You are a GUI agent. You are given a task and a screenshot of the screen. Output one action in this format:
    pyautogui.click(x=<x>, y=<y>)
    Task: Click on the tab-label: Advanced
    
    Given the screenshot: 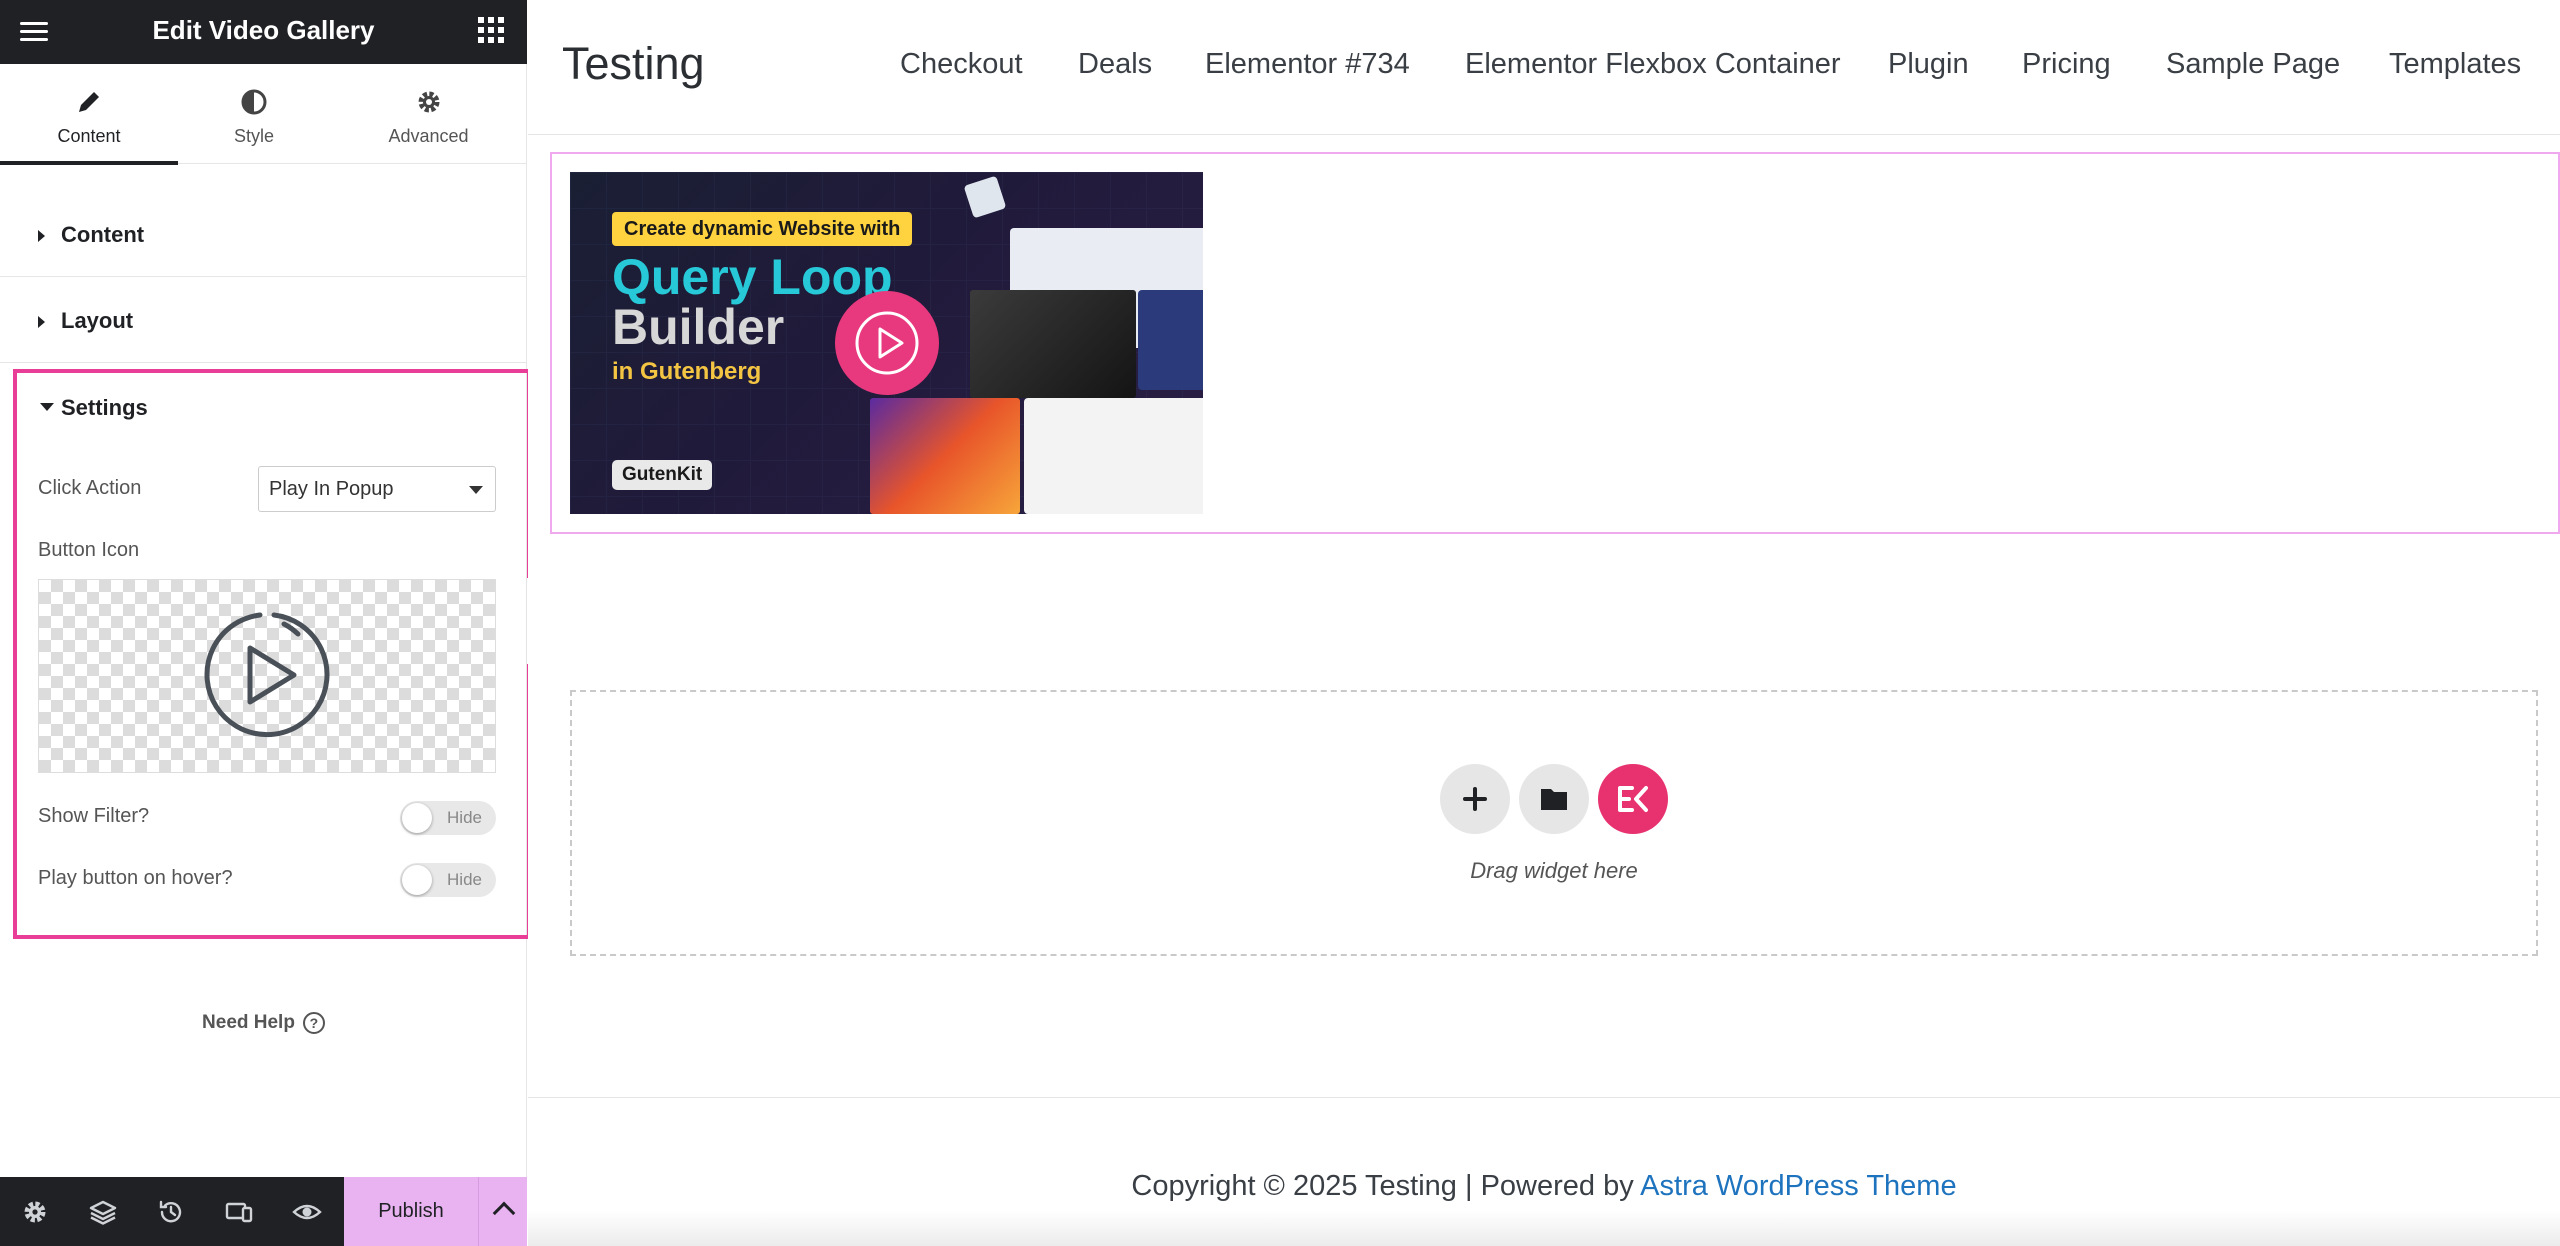 What is the action you would take?
    pyautogui.click(x=428, y=136)
    